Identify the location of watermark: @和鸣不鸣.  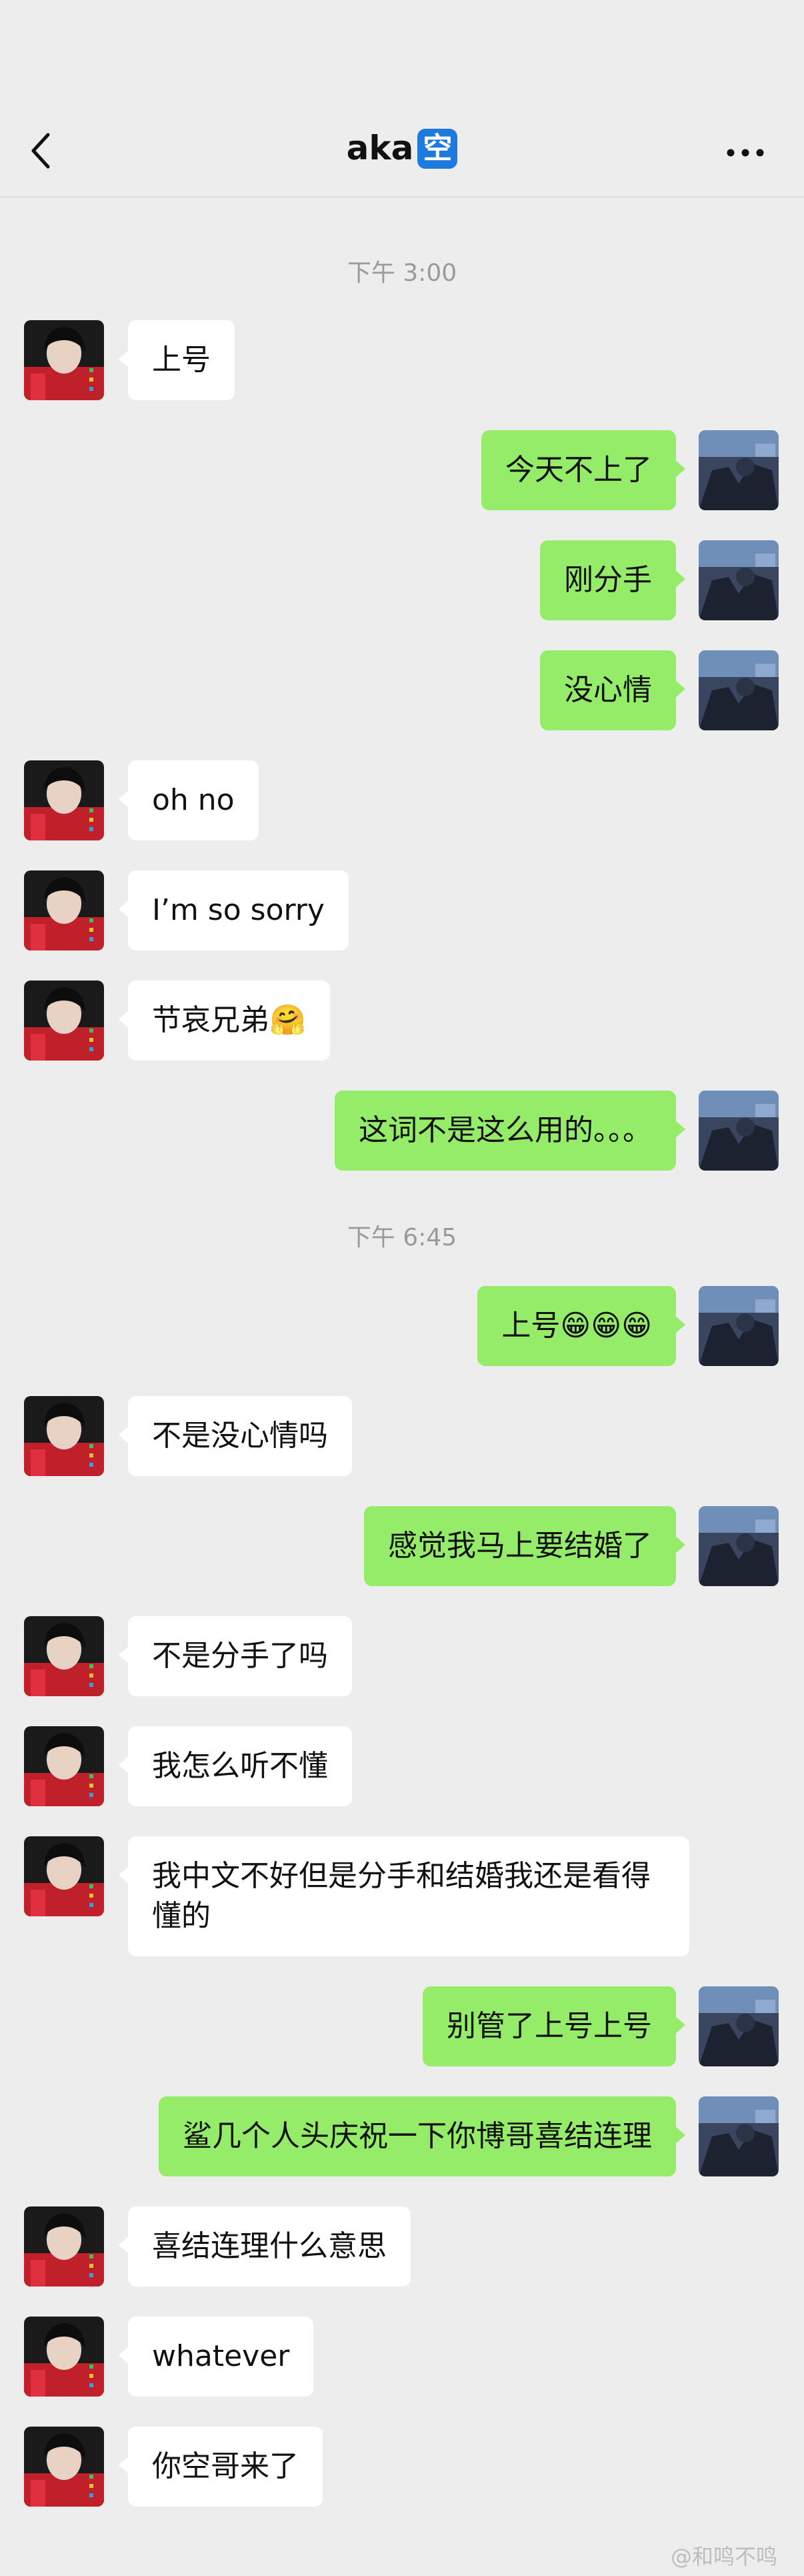
(723, 2556).